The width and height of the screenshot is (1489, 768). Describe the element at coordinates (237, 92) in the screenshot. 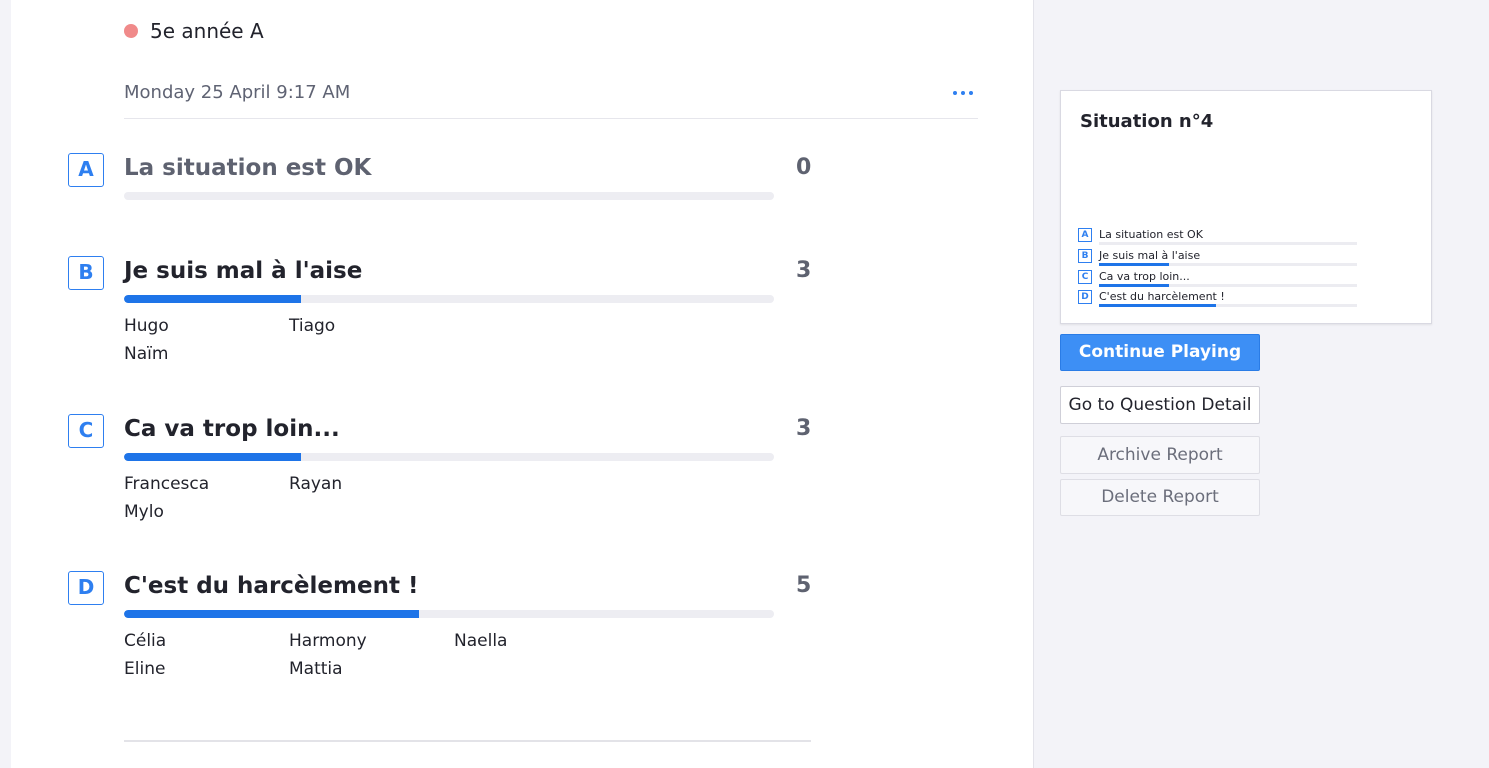

I see `session-date: Monday 25 April 9:17 AM` at that location.